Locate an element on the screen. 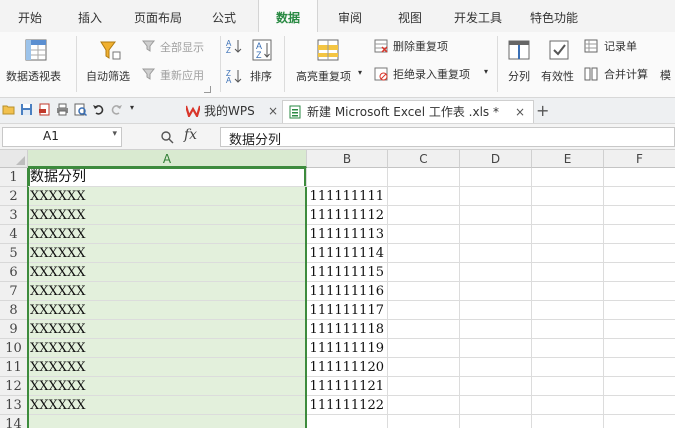 This screenshot has width=675, height=428. row-header: 13 is located at coordinates (14, 405).